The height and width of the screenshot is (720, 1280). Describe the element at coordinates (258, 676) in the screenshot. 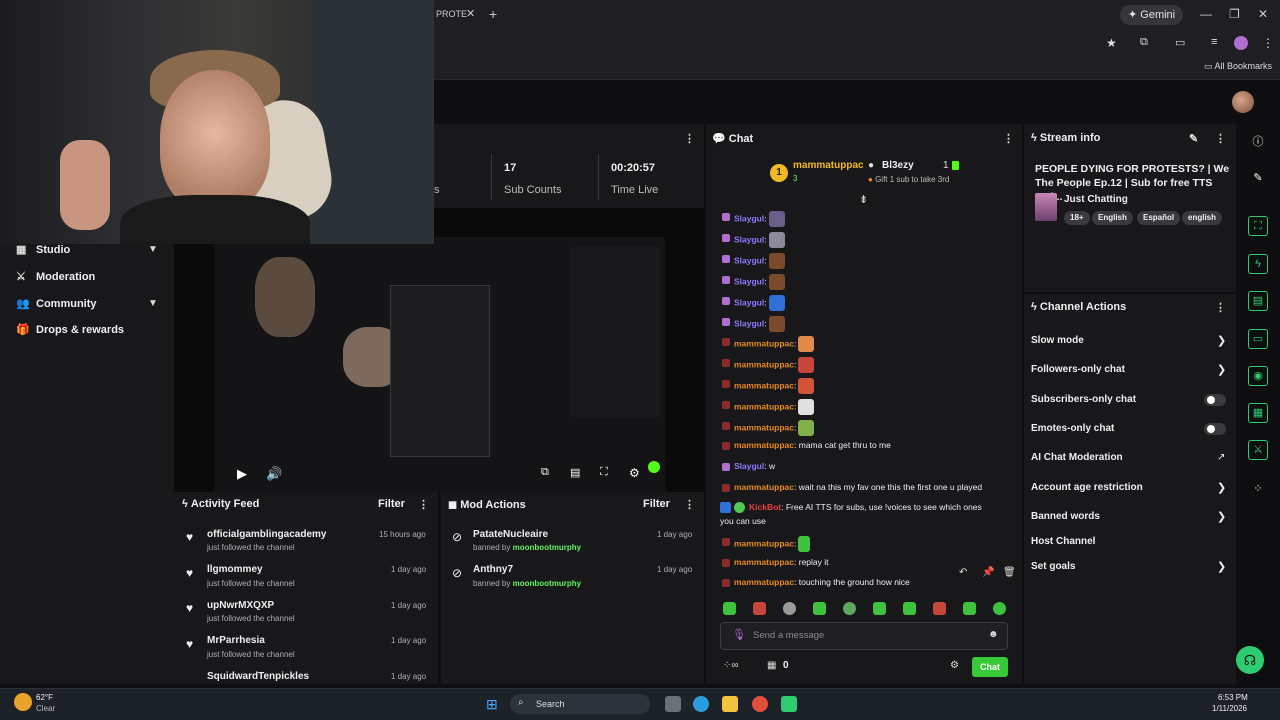

I see `feed-item-name: SquidwardTenpickles` at that location.